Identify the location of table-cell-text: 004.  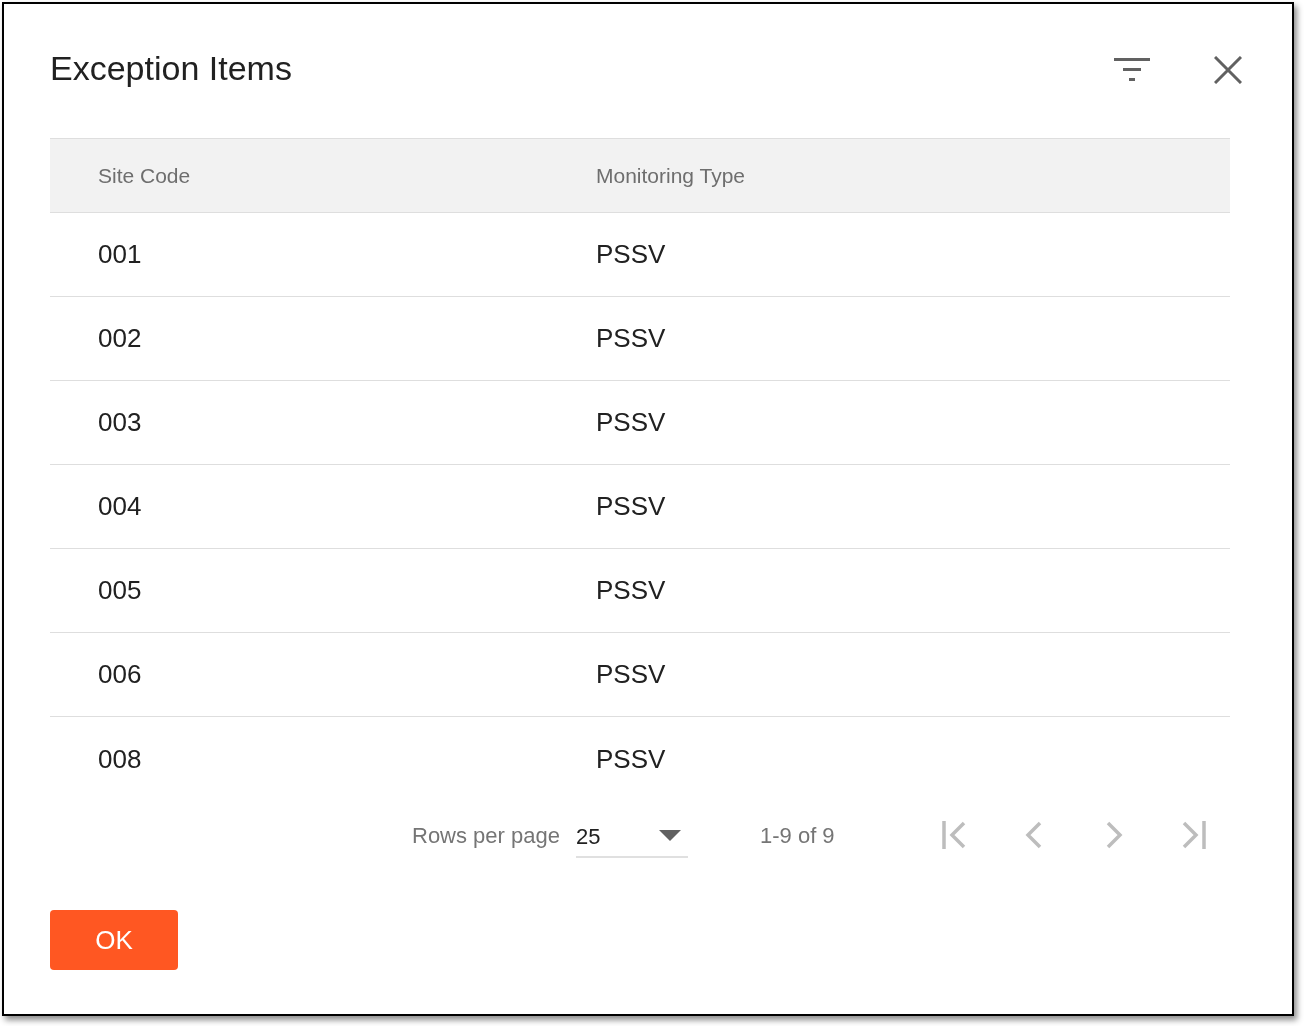
(120, 506).